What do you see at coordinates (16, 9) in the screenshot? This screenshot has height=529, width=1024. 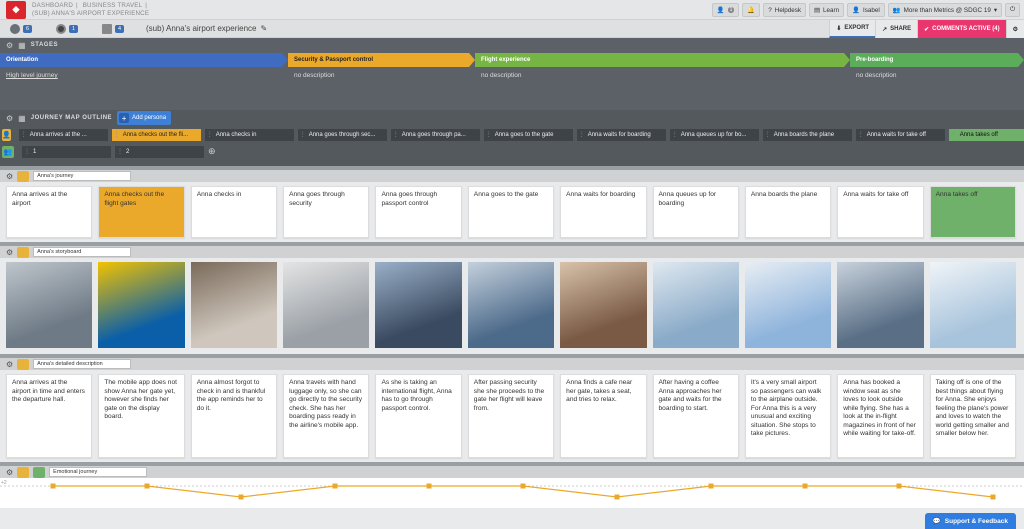 I see `app-logo: ◆` at bounding box center [16, 9].